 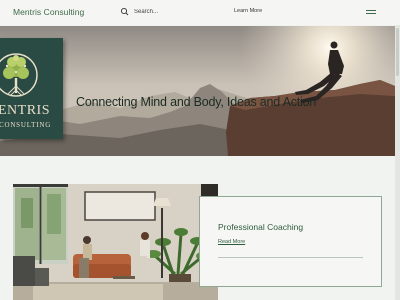 What do you see at coordinates (48, 12) in the screenshot?
I see `brand-name: Mentris Consulting` at bounding box center [48, 12].